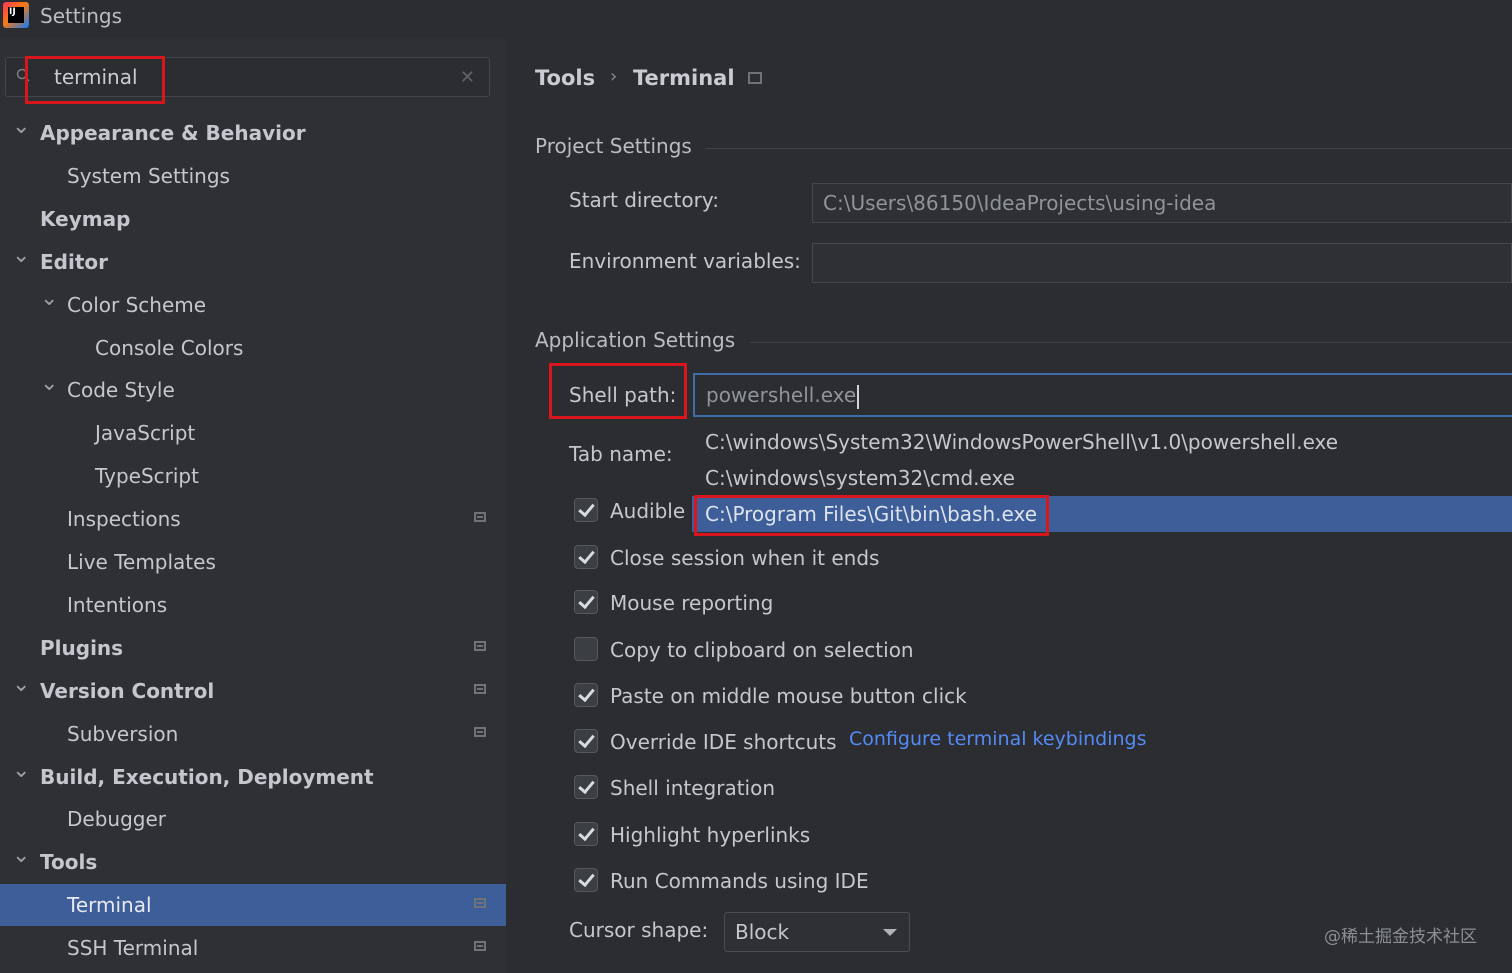 Image resolution: width=1512 pixels, height=973 pixels. I want to click on checkbox-row: Highlight hyperlinks, so click(784, 835).